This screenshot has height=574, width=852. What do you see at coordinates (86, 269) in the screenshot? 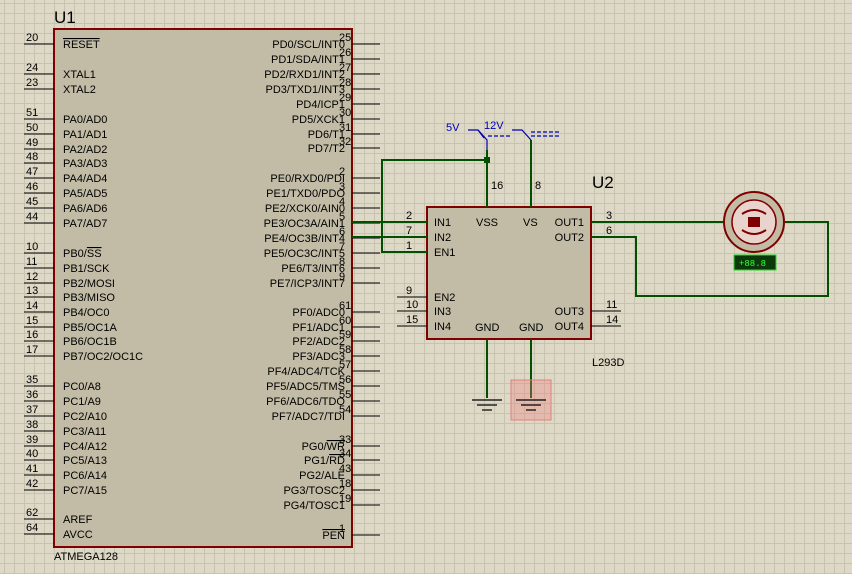
I see `u1-pin-11-label: PB1/SCK` at bounding box center [86, 269].